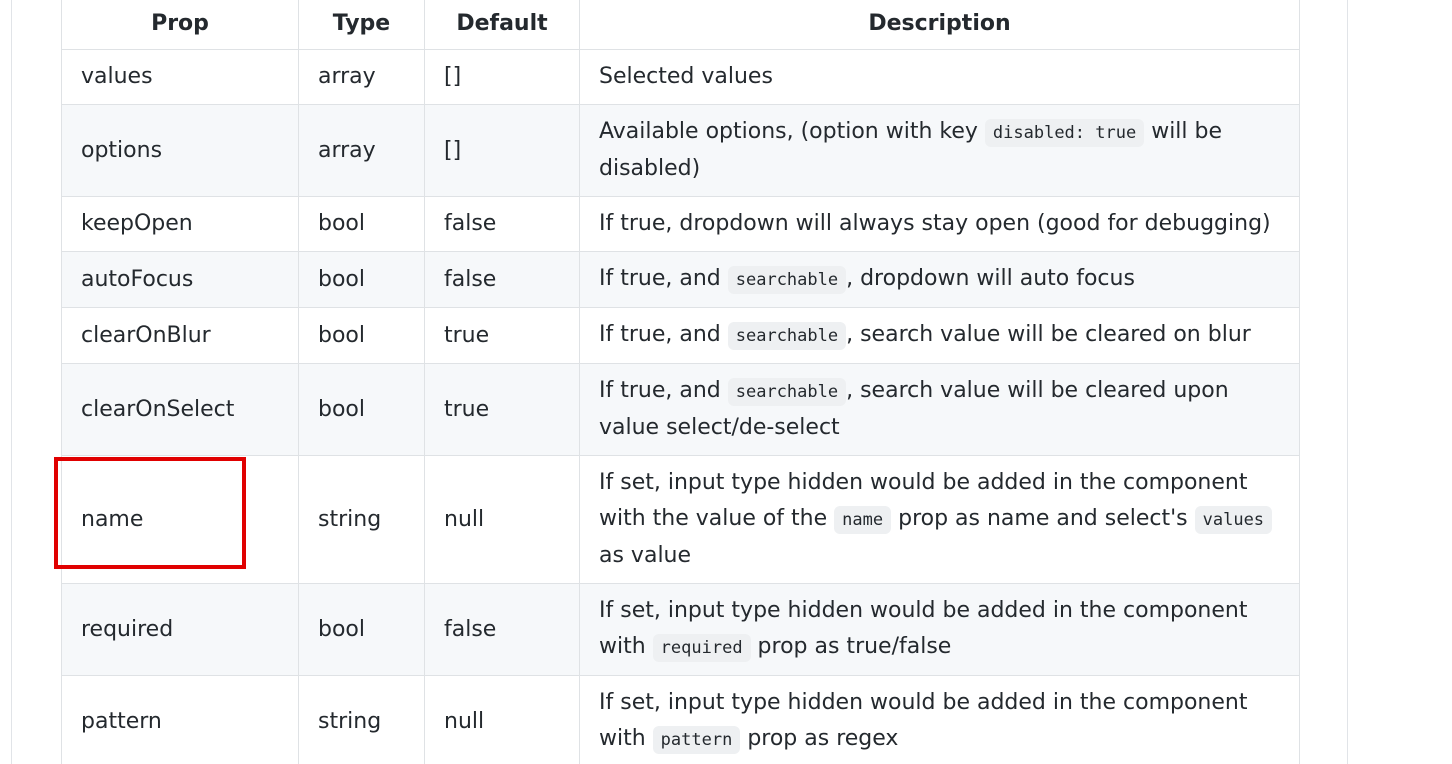 This screenshot has width=1452, height=764. I want to click on header-row: Prop Type Default Description, so click(680, 25).